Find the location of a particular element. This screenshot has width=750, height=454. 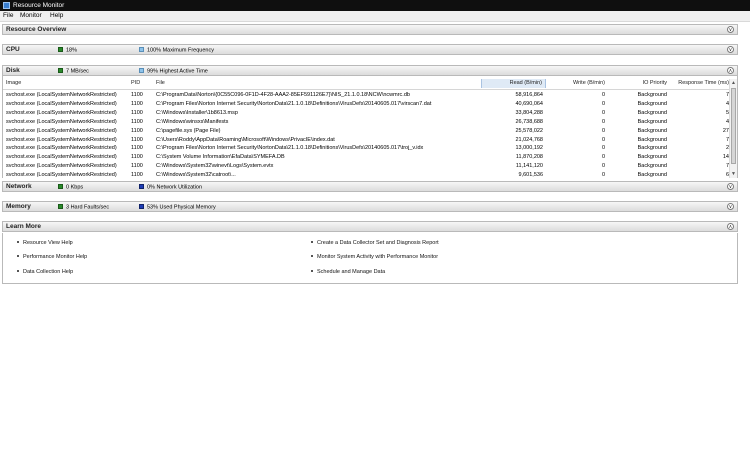

link-performance-monitor-help: Performance Monitor Help is located at coordinates (52, 257).